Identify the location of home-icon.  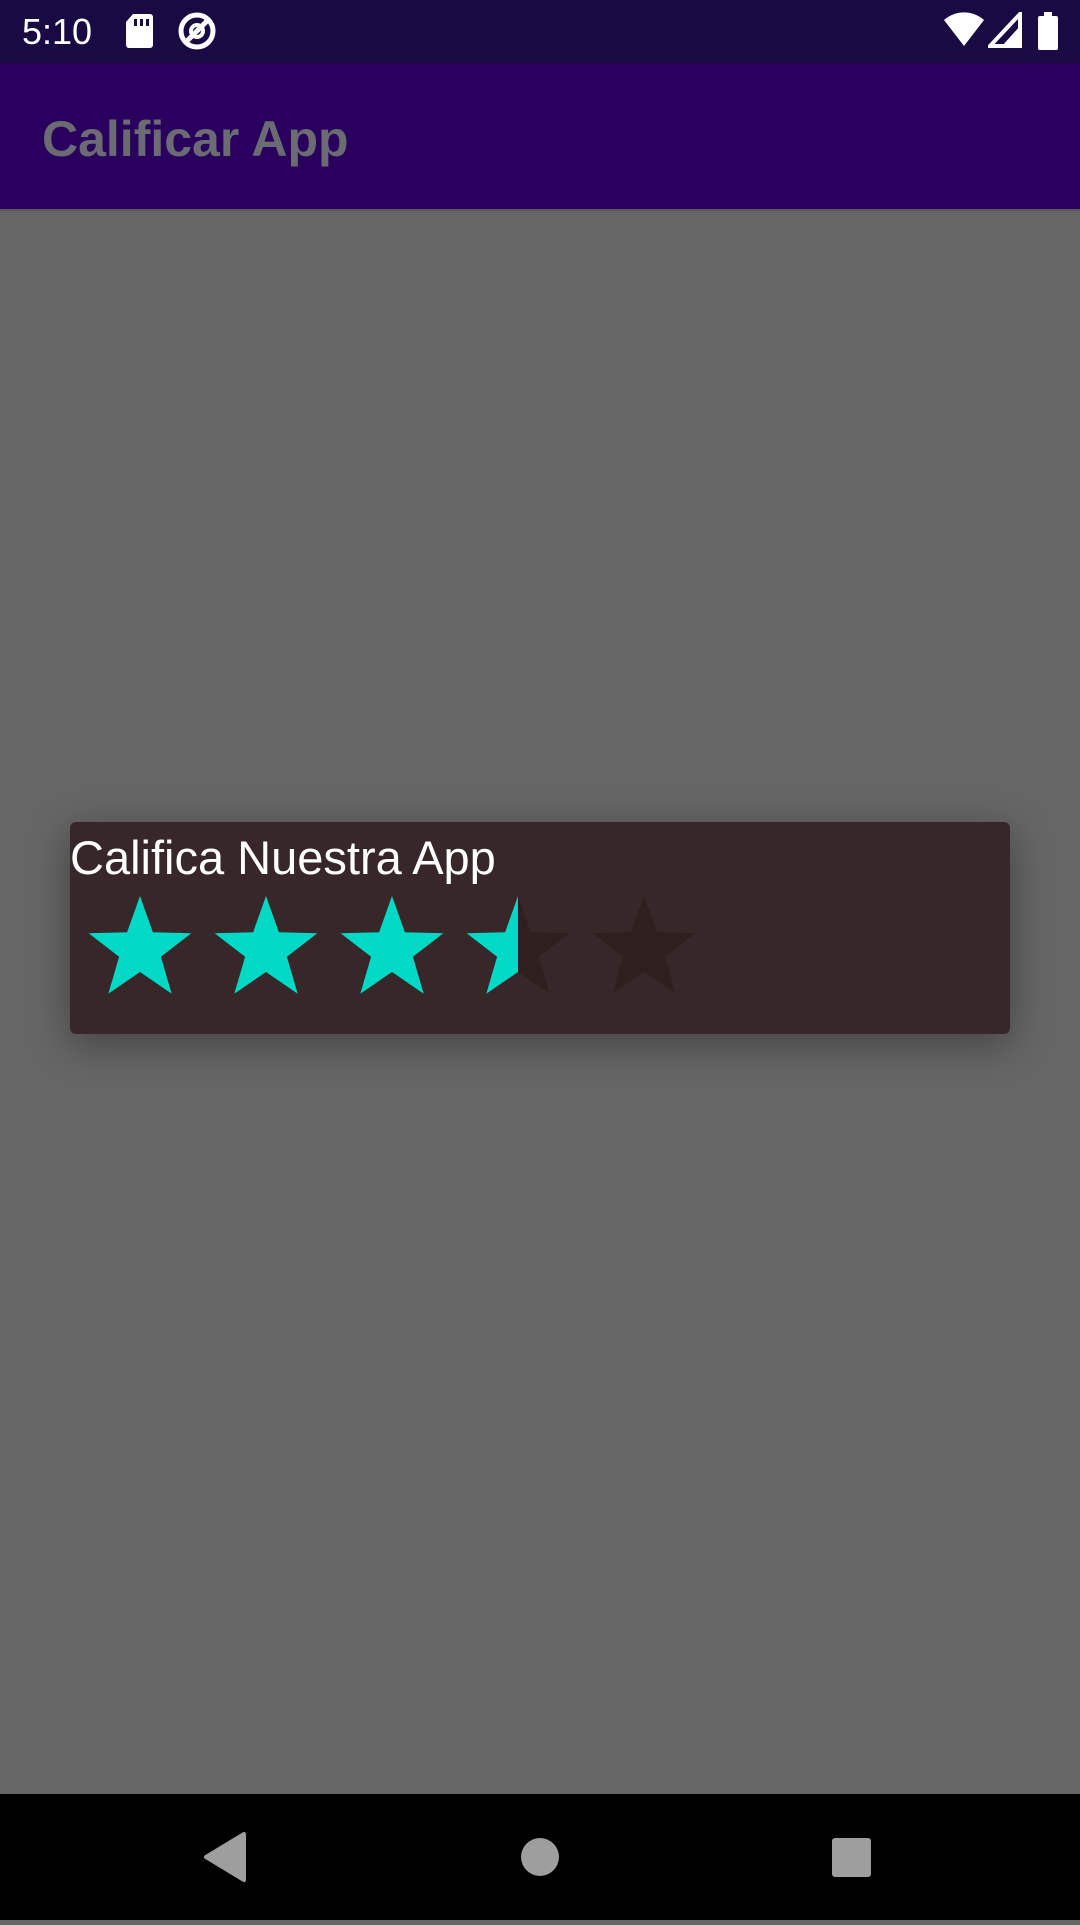
(540, 1857).